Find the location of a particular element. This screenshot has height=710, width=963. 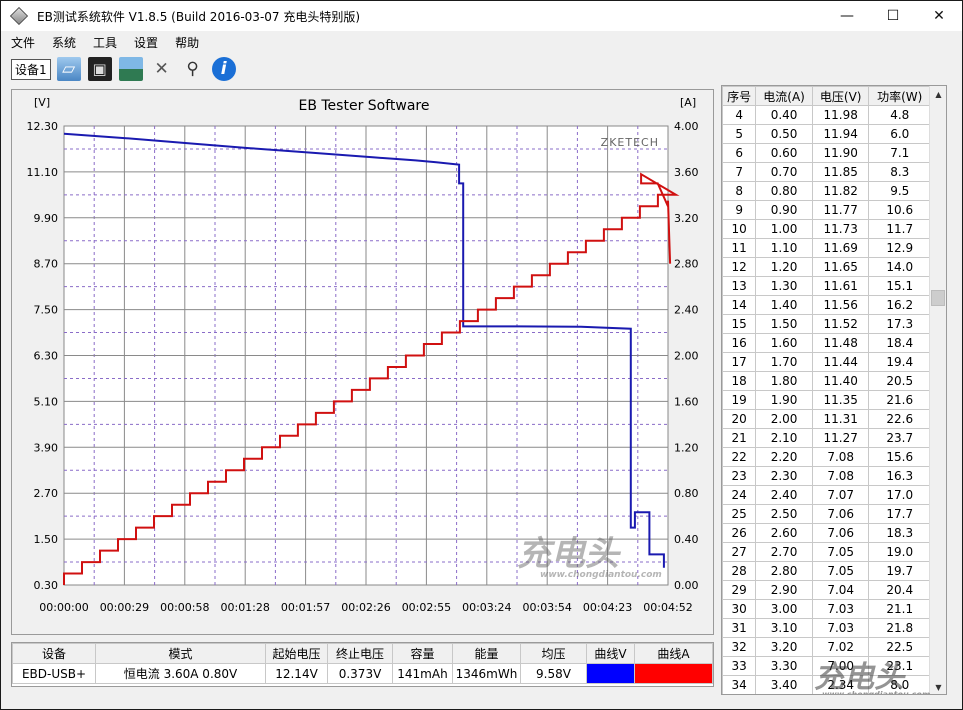

row-current: 2.00 is located at coordinates (784, 419).